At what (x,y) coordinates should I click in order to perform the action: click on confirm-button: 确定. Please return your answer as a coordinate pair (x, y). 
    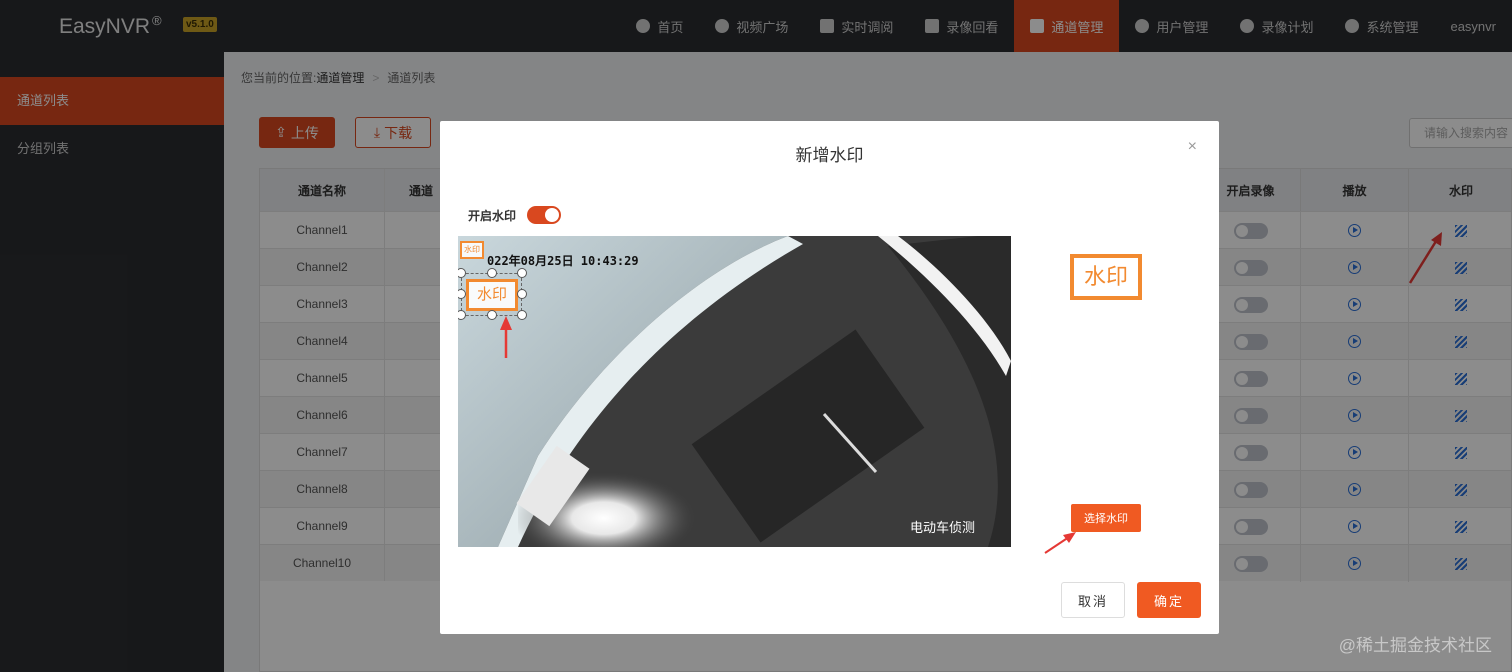
    Looking at the image, I should click on (1169, 600).